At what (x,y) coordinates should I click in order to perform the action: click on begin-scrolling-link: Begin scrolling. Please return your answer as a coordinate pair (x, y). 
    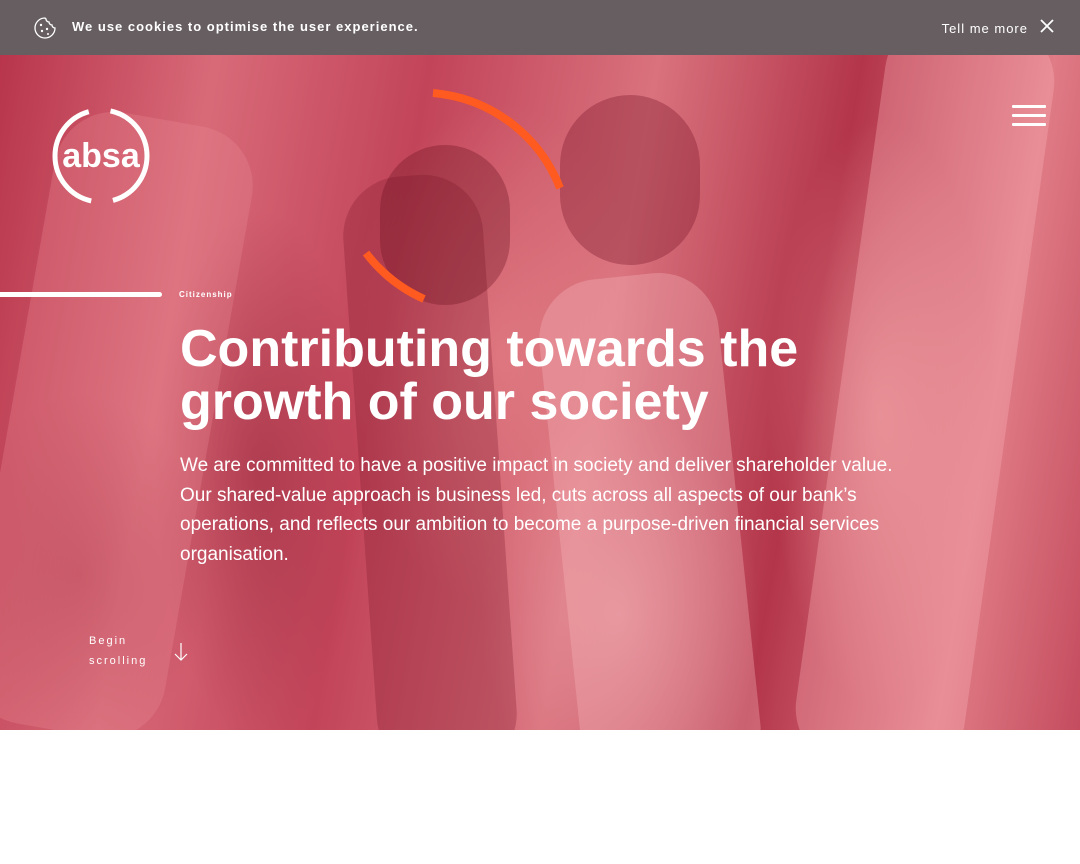
    Looking at the image, I should click on (129, 651).